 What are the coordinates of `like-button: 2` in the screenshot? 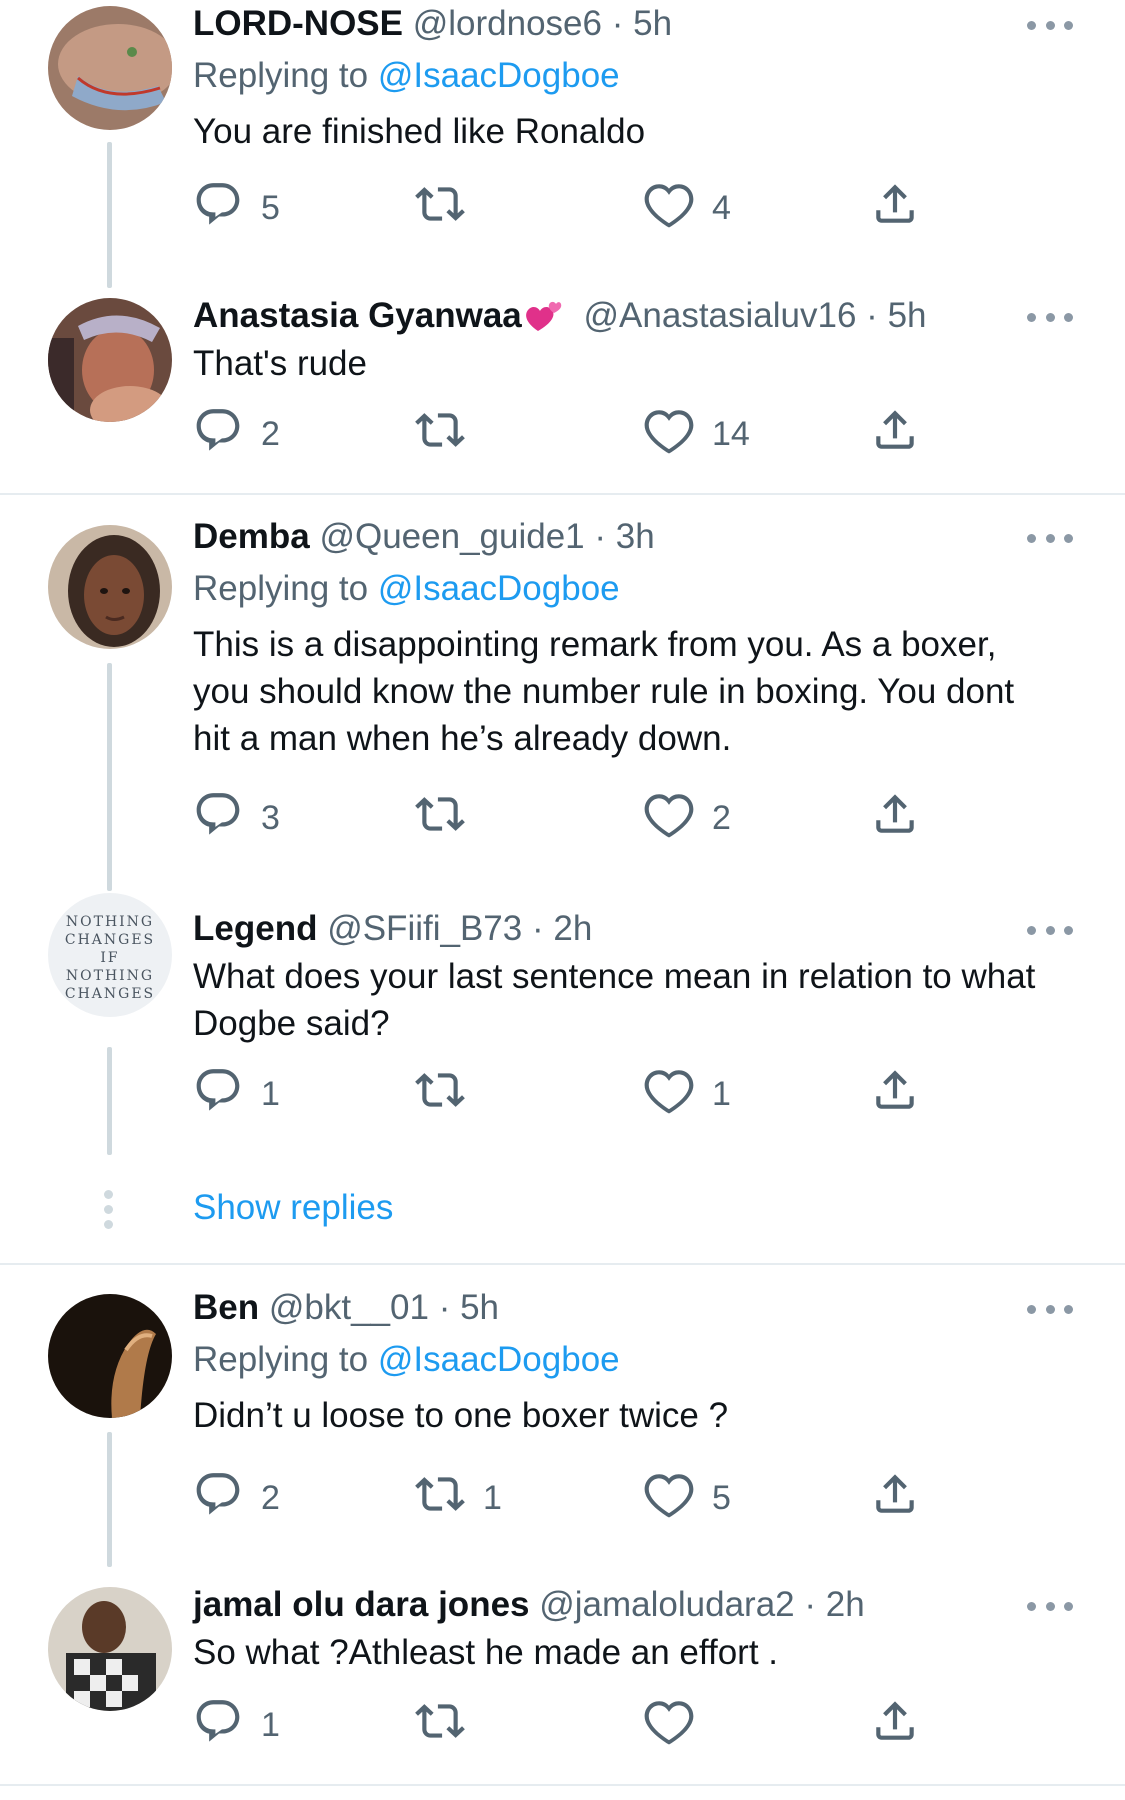 It's located at (687, 818).